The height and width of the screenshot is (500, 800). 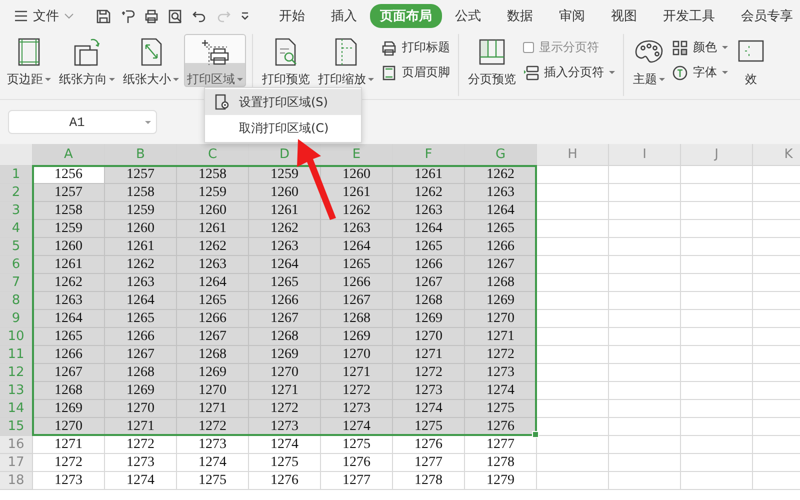 I want to click on ribbon-button: 打印标题, so click(x=415, y=47).